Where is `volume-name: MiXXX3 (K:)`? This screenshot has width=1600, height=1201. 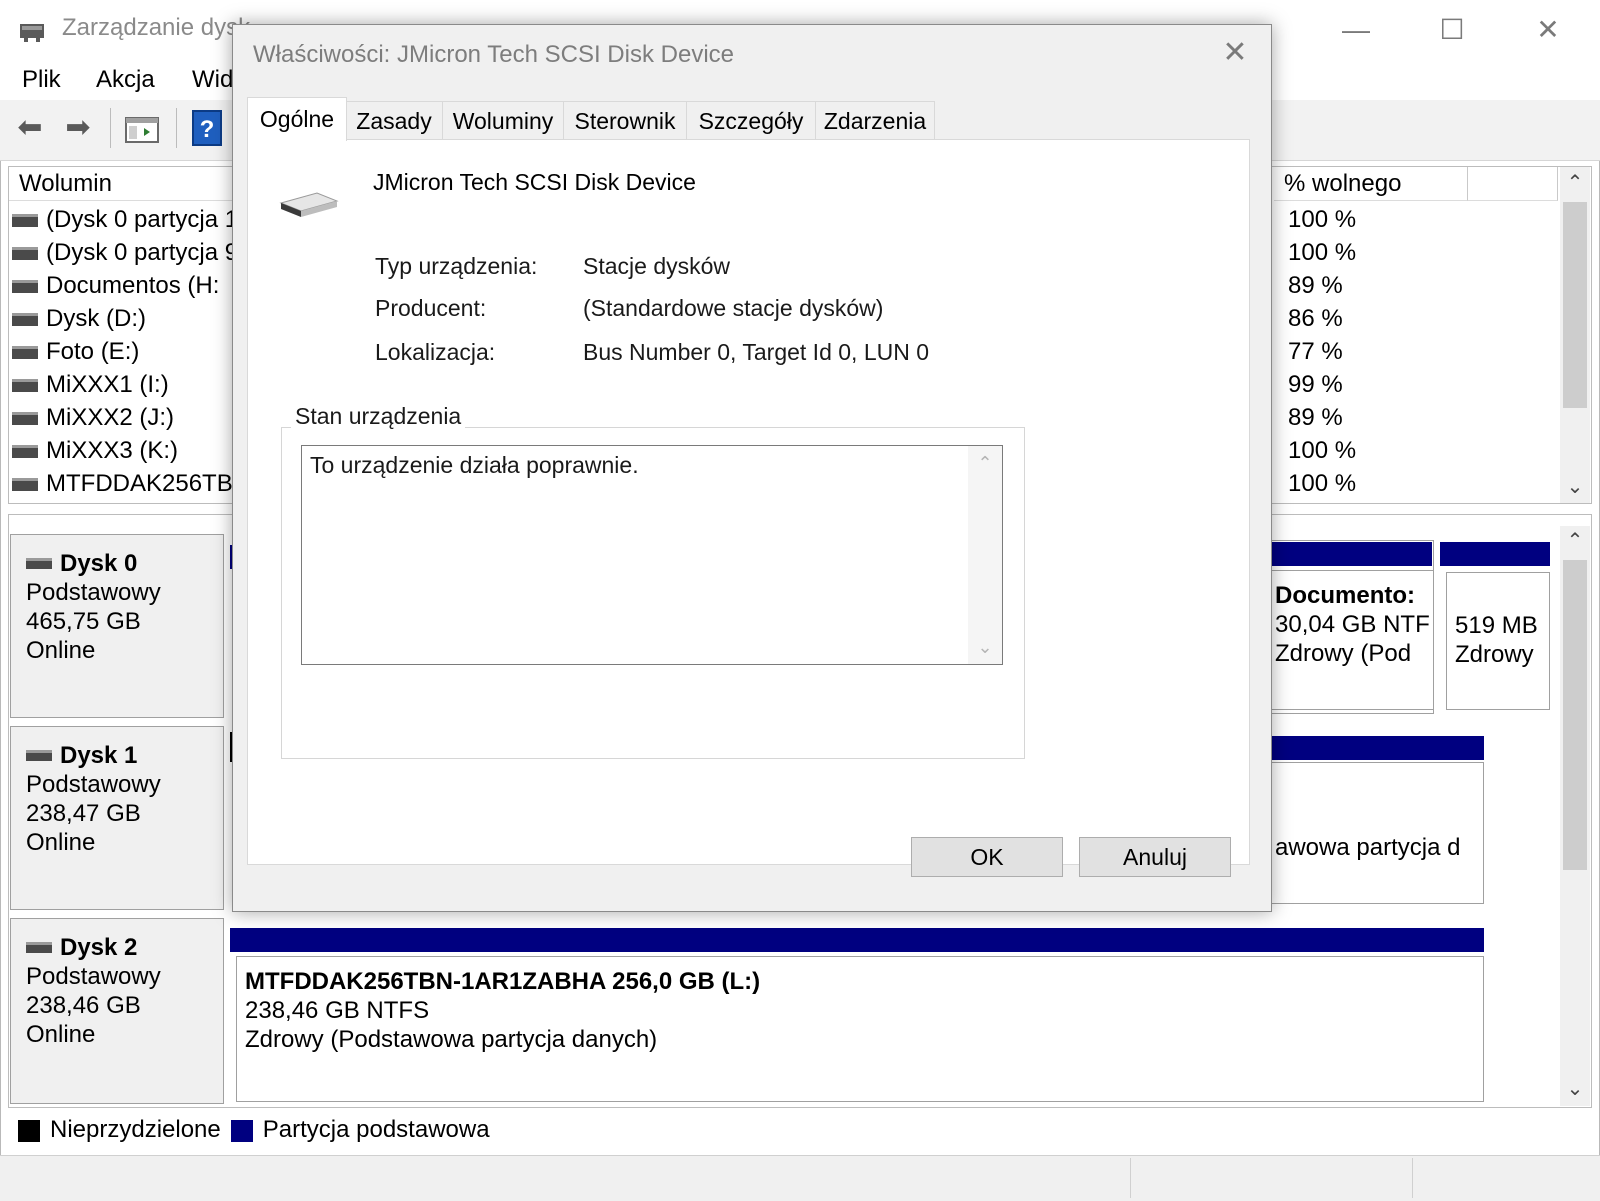
volume-name: MiXXX3 (K:) is located at coordinates (112, 450).